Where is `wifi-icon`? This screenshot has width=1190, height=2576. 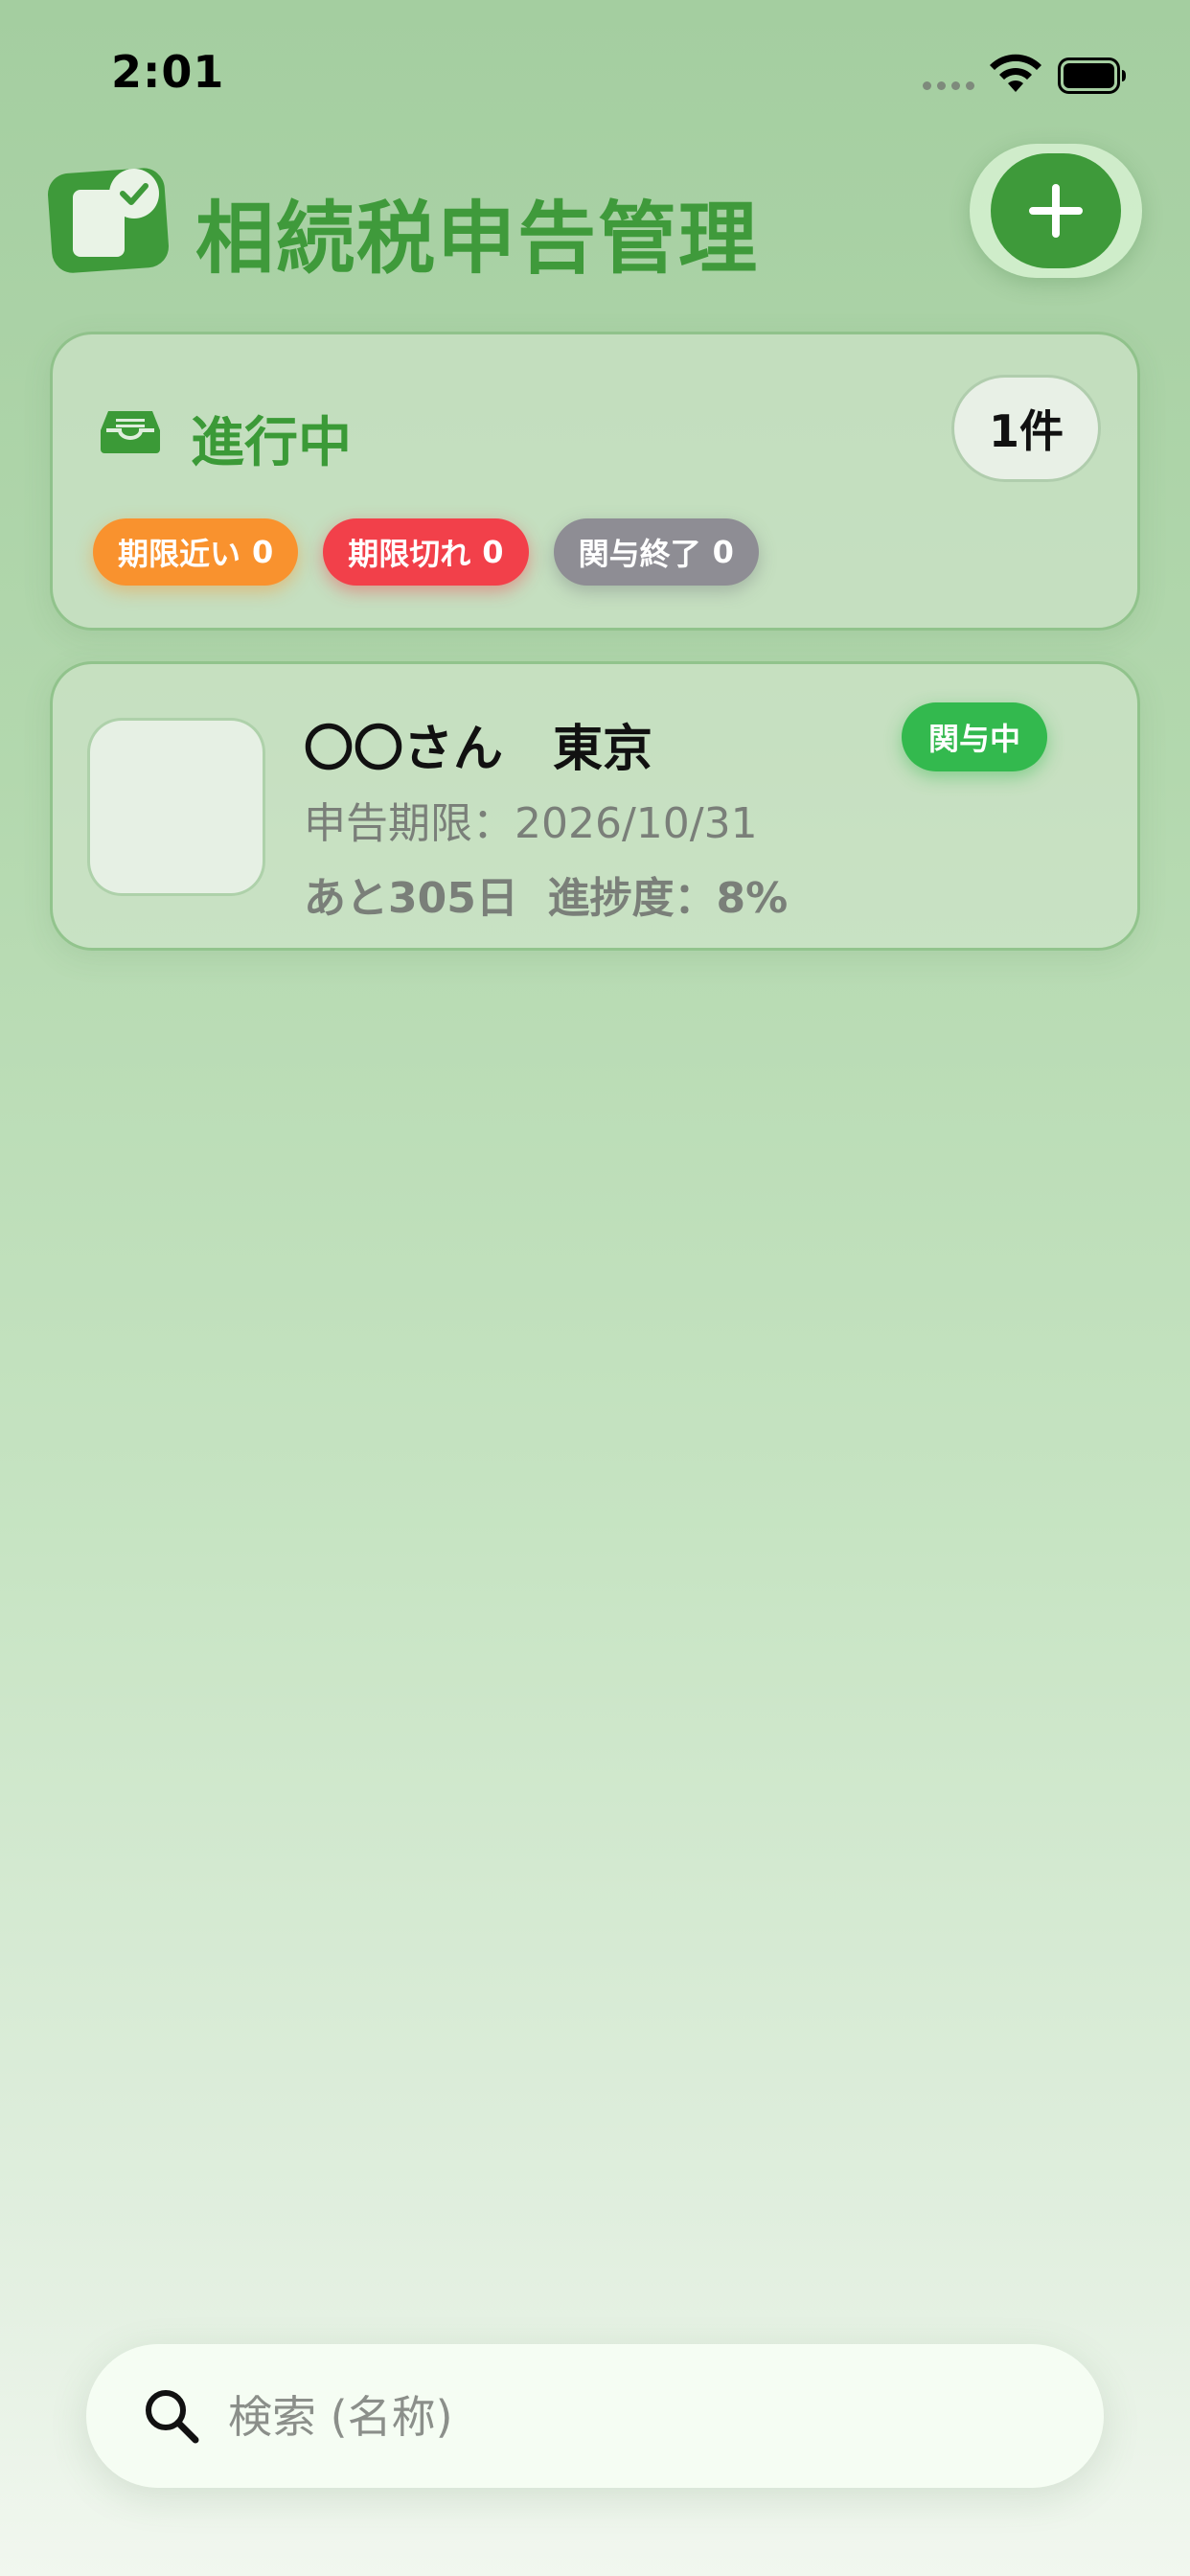 wifi-icon is located at coordinates (1015, 73).